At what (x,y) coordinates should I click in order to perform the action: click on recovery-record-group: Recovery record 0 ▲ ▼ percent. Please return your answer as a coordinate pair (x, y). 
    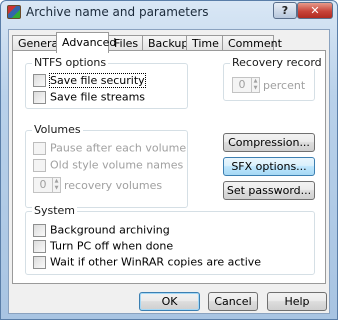
    Looking at the image, I should click on (273, 78).